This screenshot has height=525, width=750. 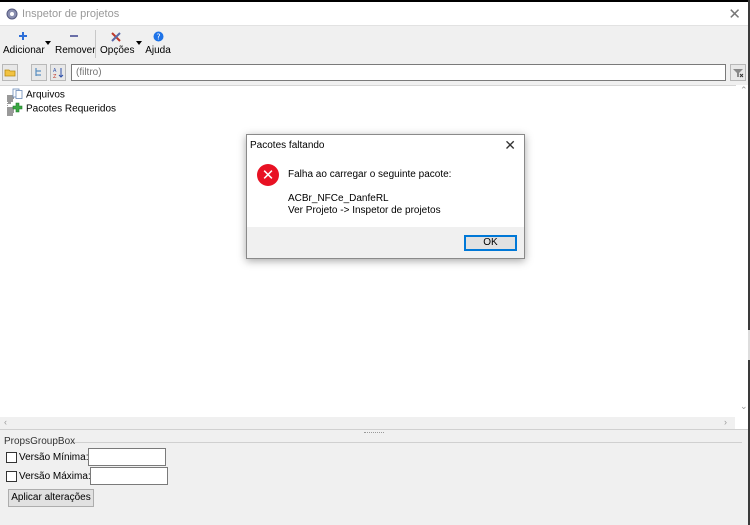 I want to click on dialog-close-icon: ✕, so click(x=510, y=145).